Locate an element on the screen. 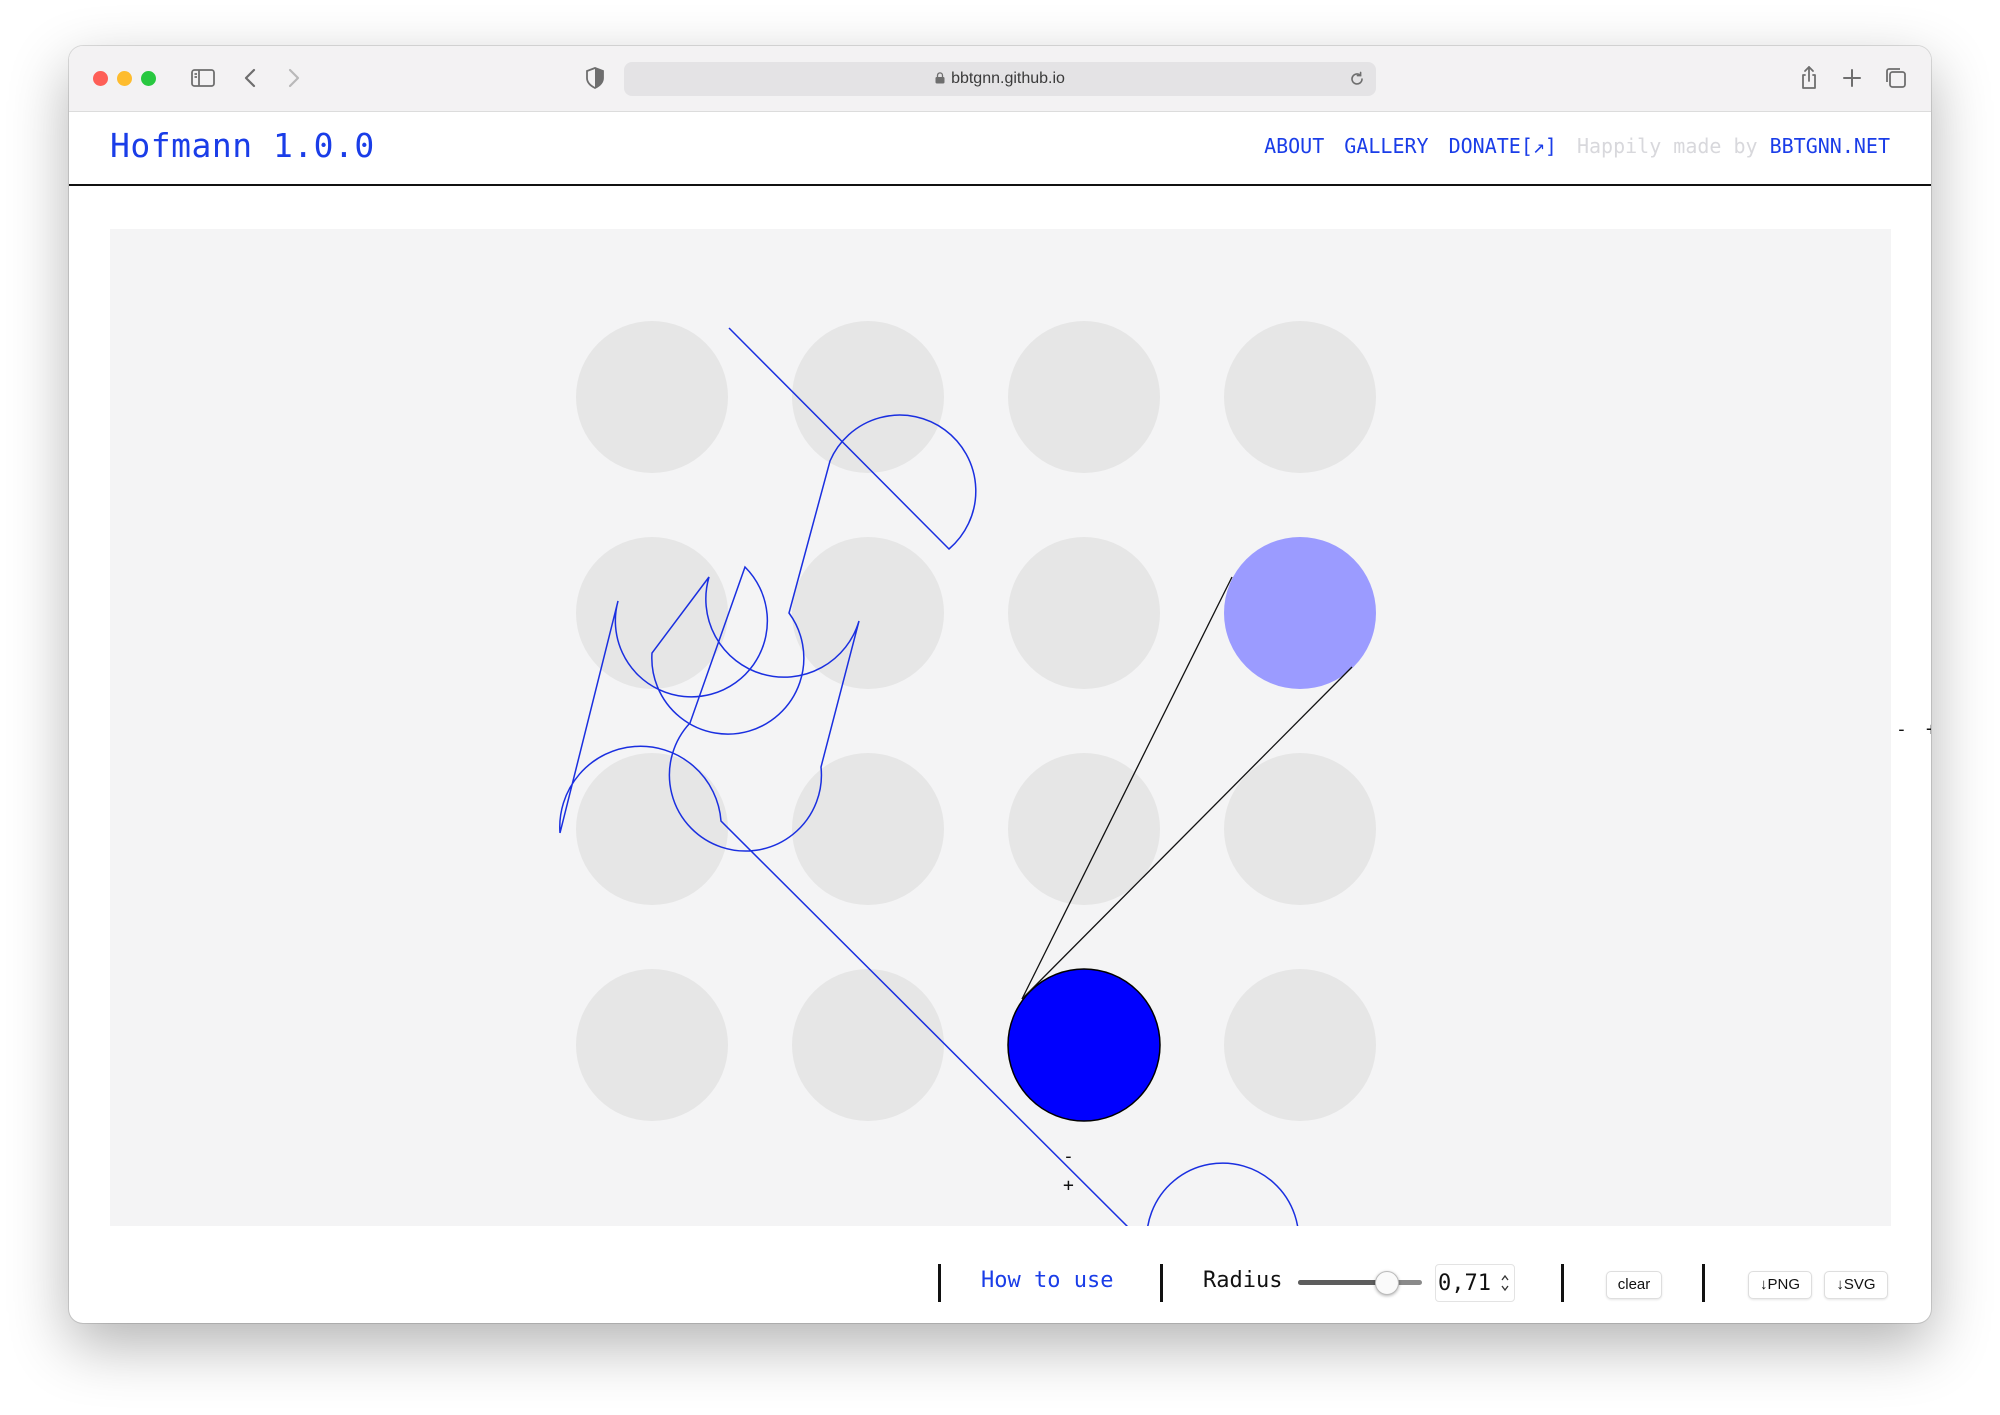 This screenshot has height=1415, width=2000. radius-slider-thumb is located at coordinates (1387, 1283).